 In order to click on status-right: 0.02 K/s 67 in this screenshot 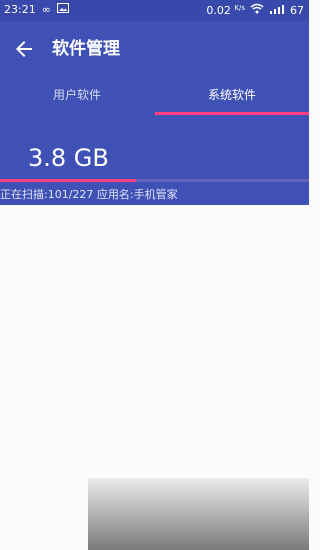, I will do `click(255, 10)`.